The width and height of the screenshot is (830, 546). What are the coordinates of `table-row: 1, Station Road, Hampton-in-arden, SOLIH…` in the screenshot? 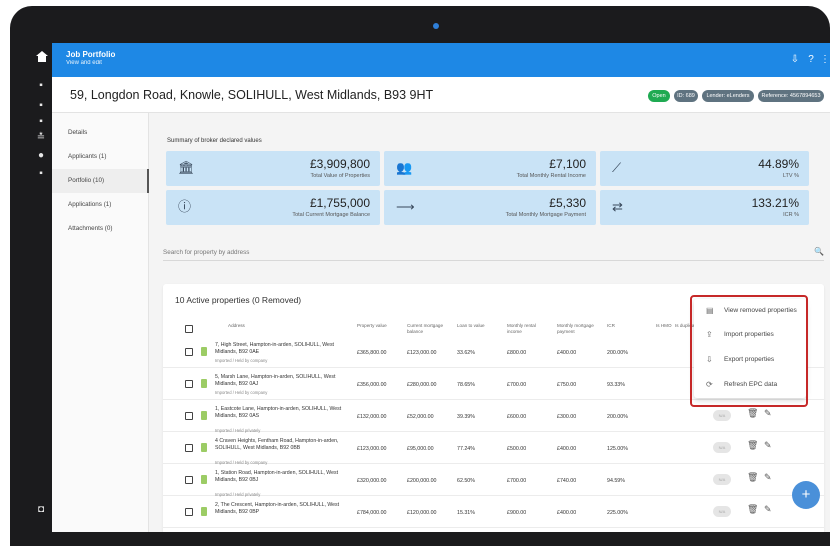 It's located at (493, 481).